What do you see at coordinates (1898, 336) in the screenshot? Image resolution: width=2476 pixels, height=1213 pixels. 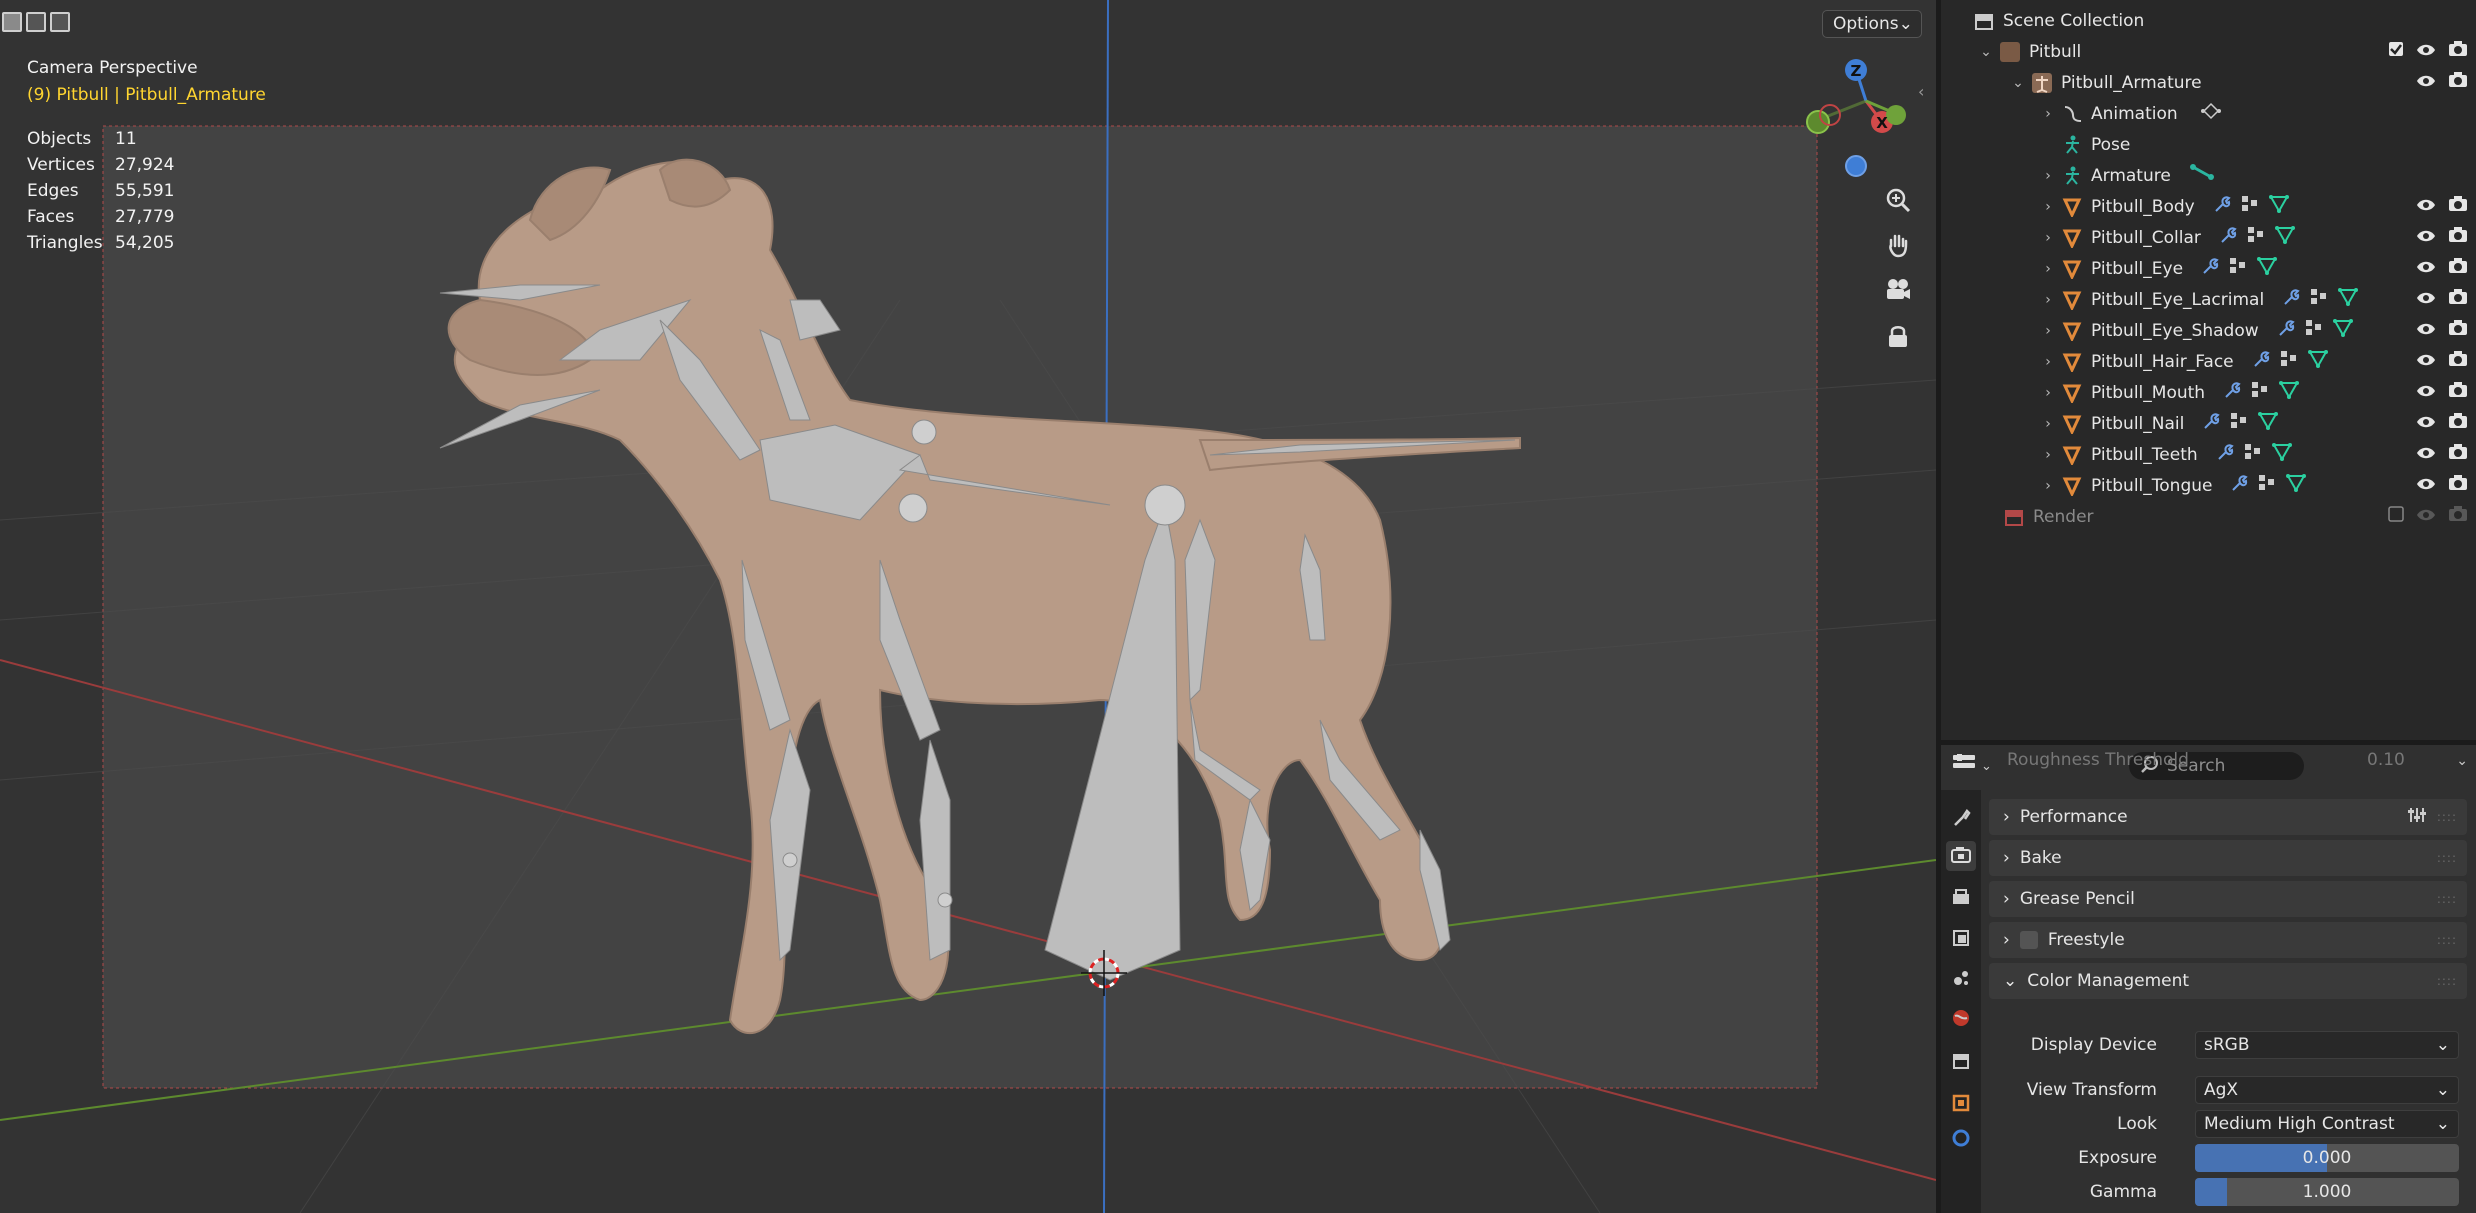 I see `lock-icon` at bounding box center [1898, 336].